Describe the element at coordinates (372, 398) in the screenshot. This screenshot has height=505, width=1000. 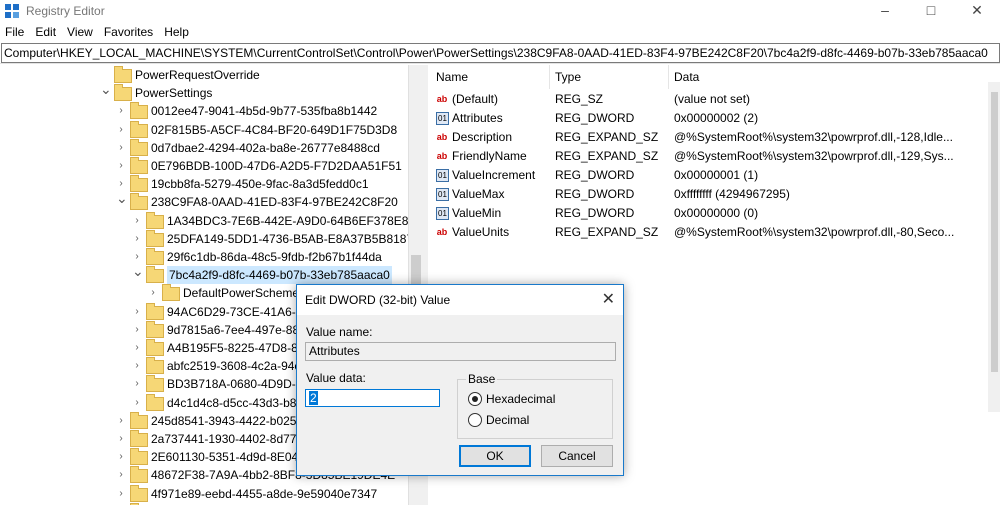
I see `value-data-input: 2` at that location.